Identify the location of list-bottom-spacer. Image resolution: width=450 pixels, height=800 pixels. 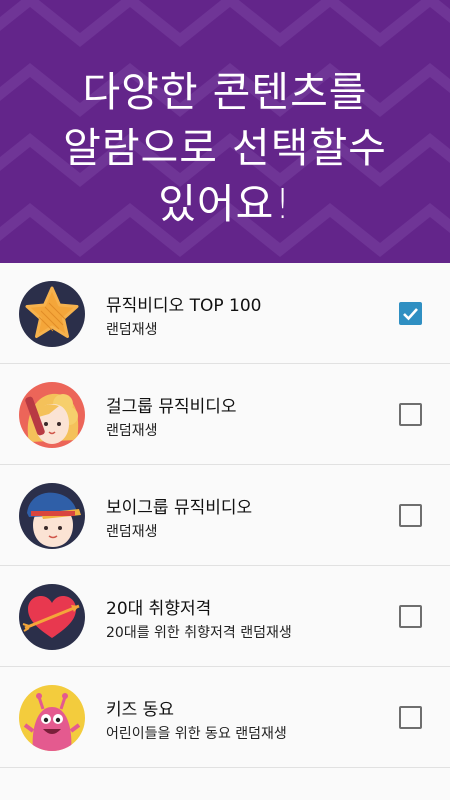
(225, 784).